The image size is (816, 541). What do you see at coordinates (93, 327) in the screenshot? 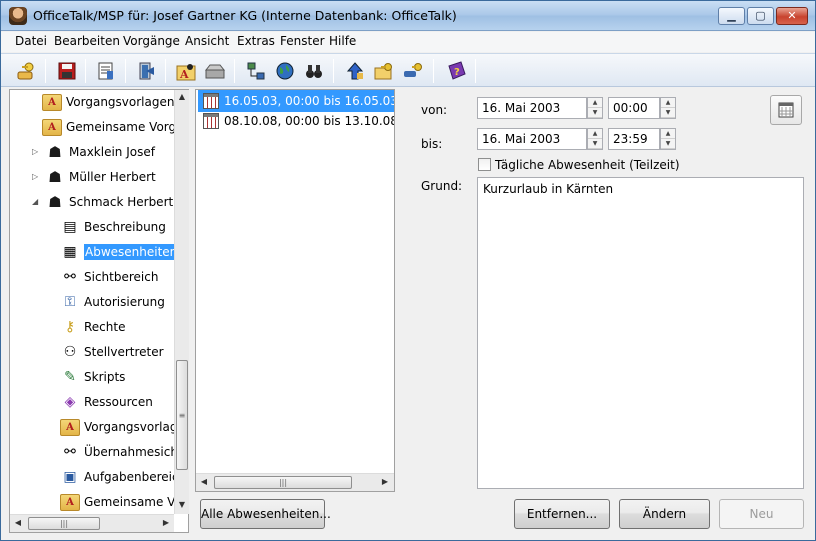
I see `tree-item-rechte: ⚷ Rechte` at bounding box center [93, 327].